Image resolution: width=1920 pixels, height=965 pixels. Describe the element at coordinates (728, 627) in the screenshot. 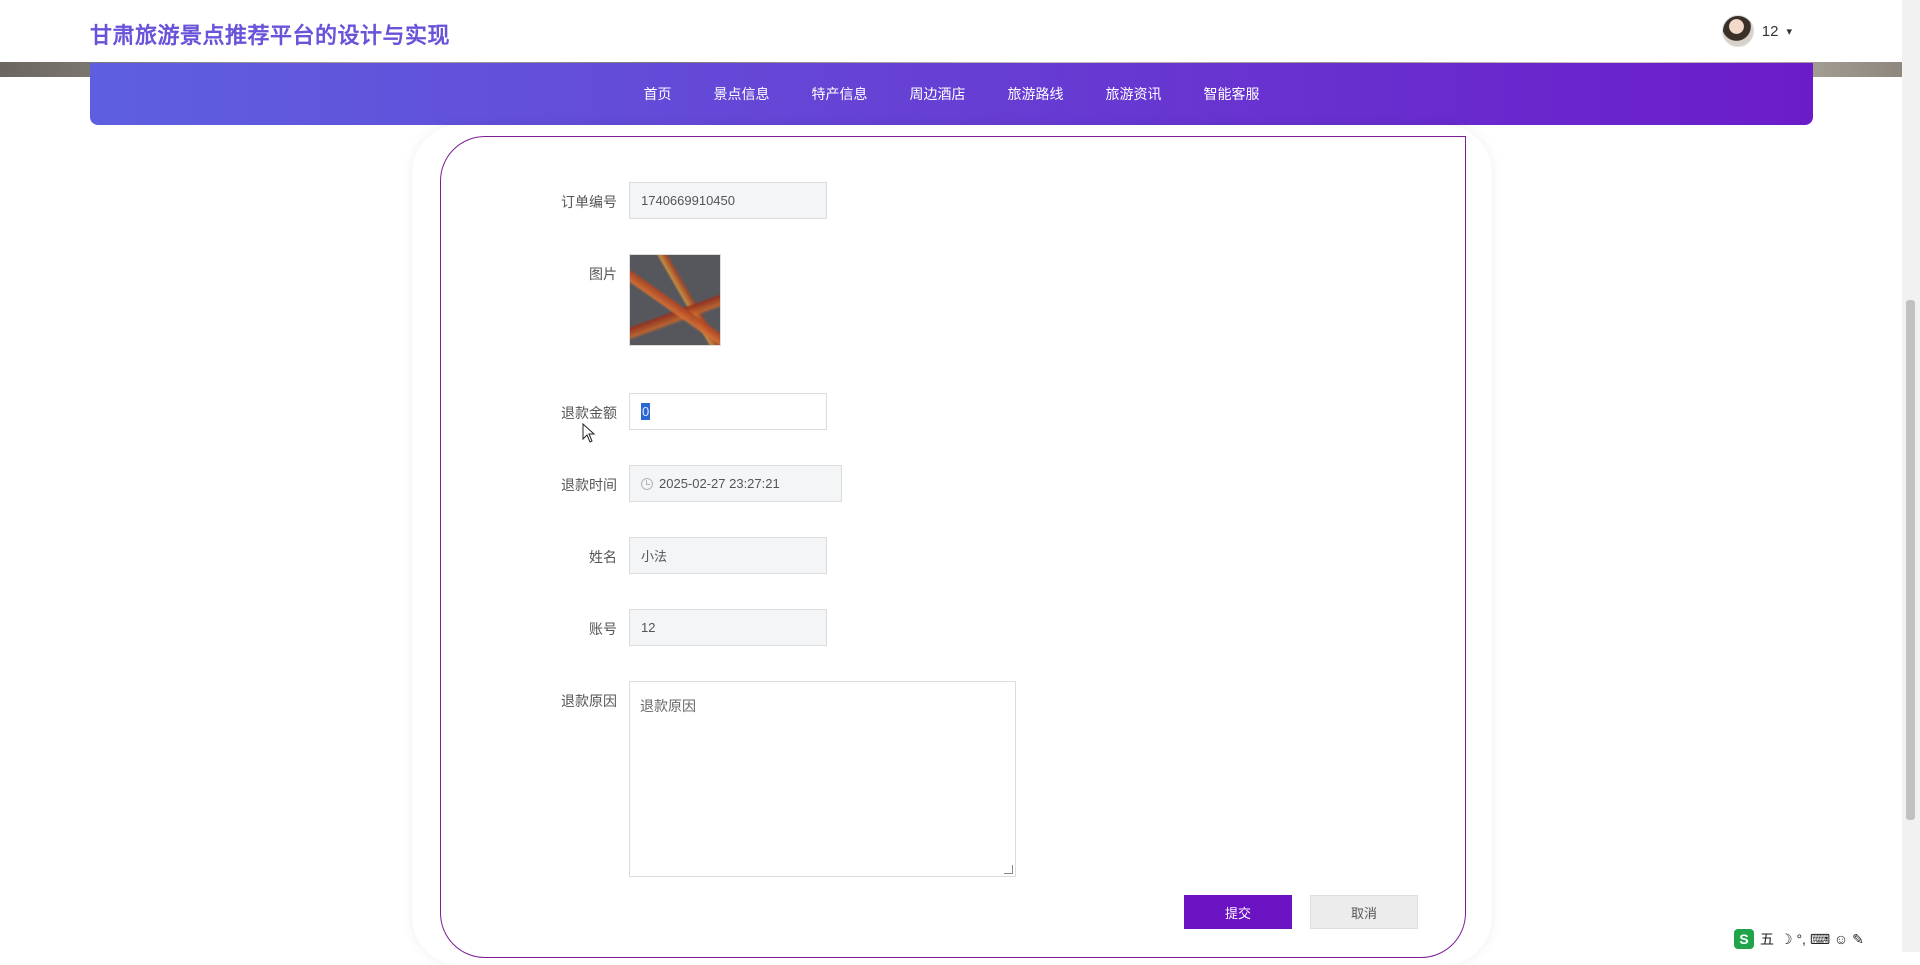

I see `account-field: 12` at that location.